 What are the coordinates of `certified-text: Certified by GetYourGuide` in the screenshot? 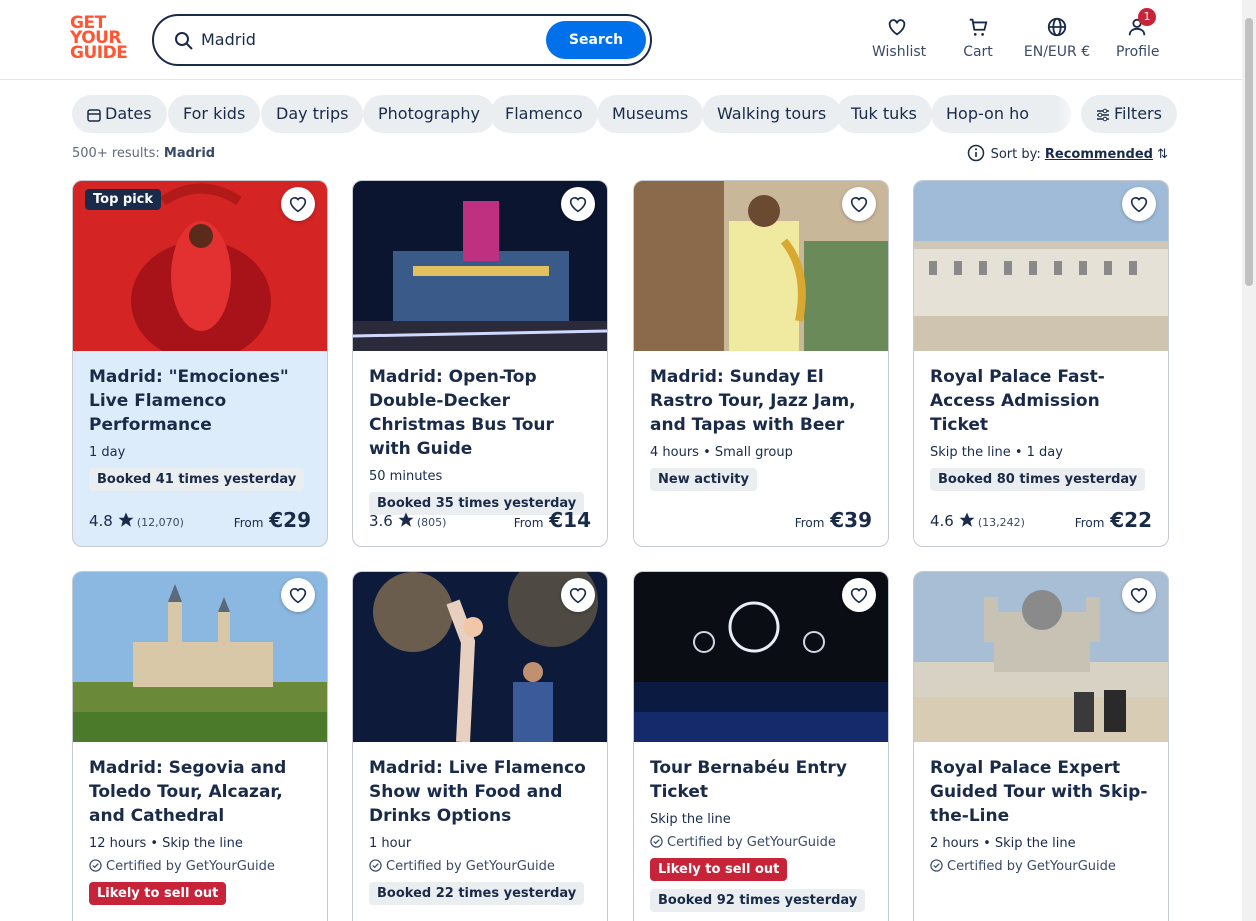 It's located at (470, 866).